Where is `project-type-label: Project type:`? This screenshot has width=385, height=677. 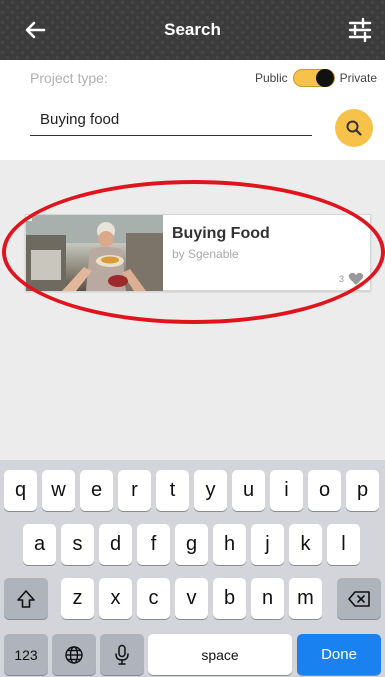
project-type-label: Project type: is located at coordinates (69, 78).